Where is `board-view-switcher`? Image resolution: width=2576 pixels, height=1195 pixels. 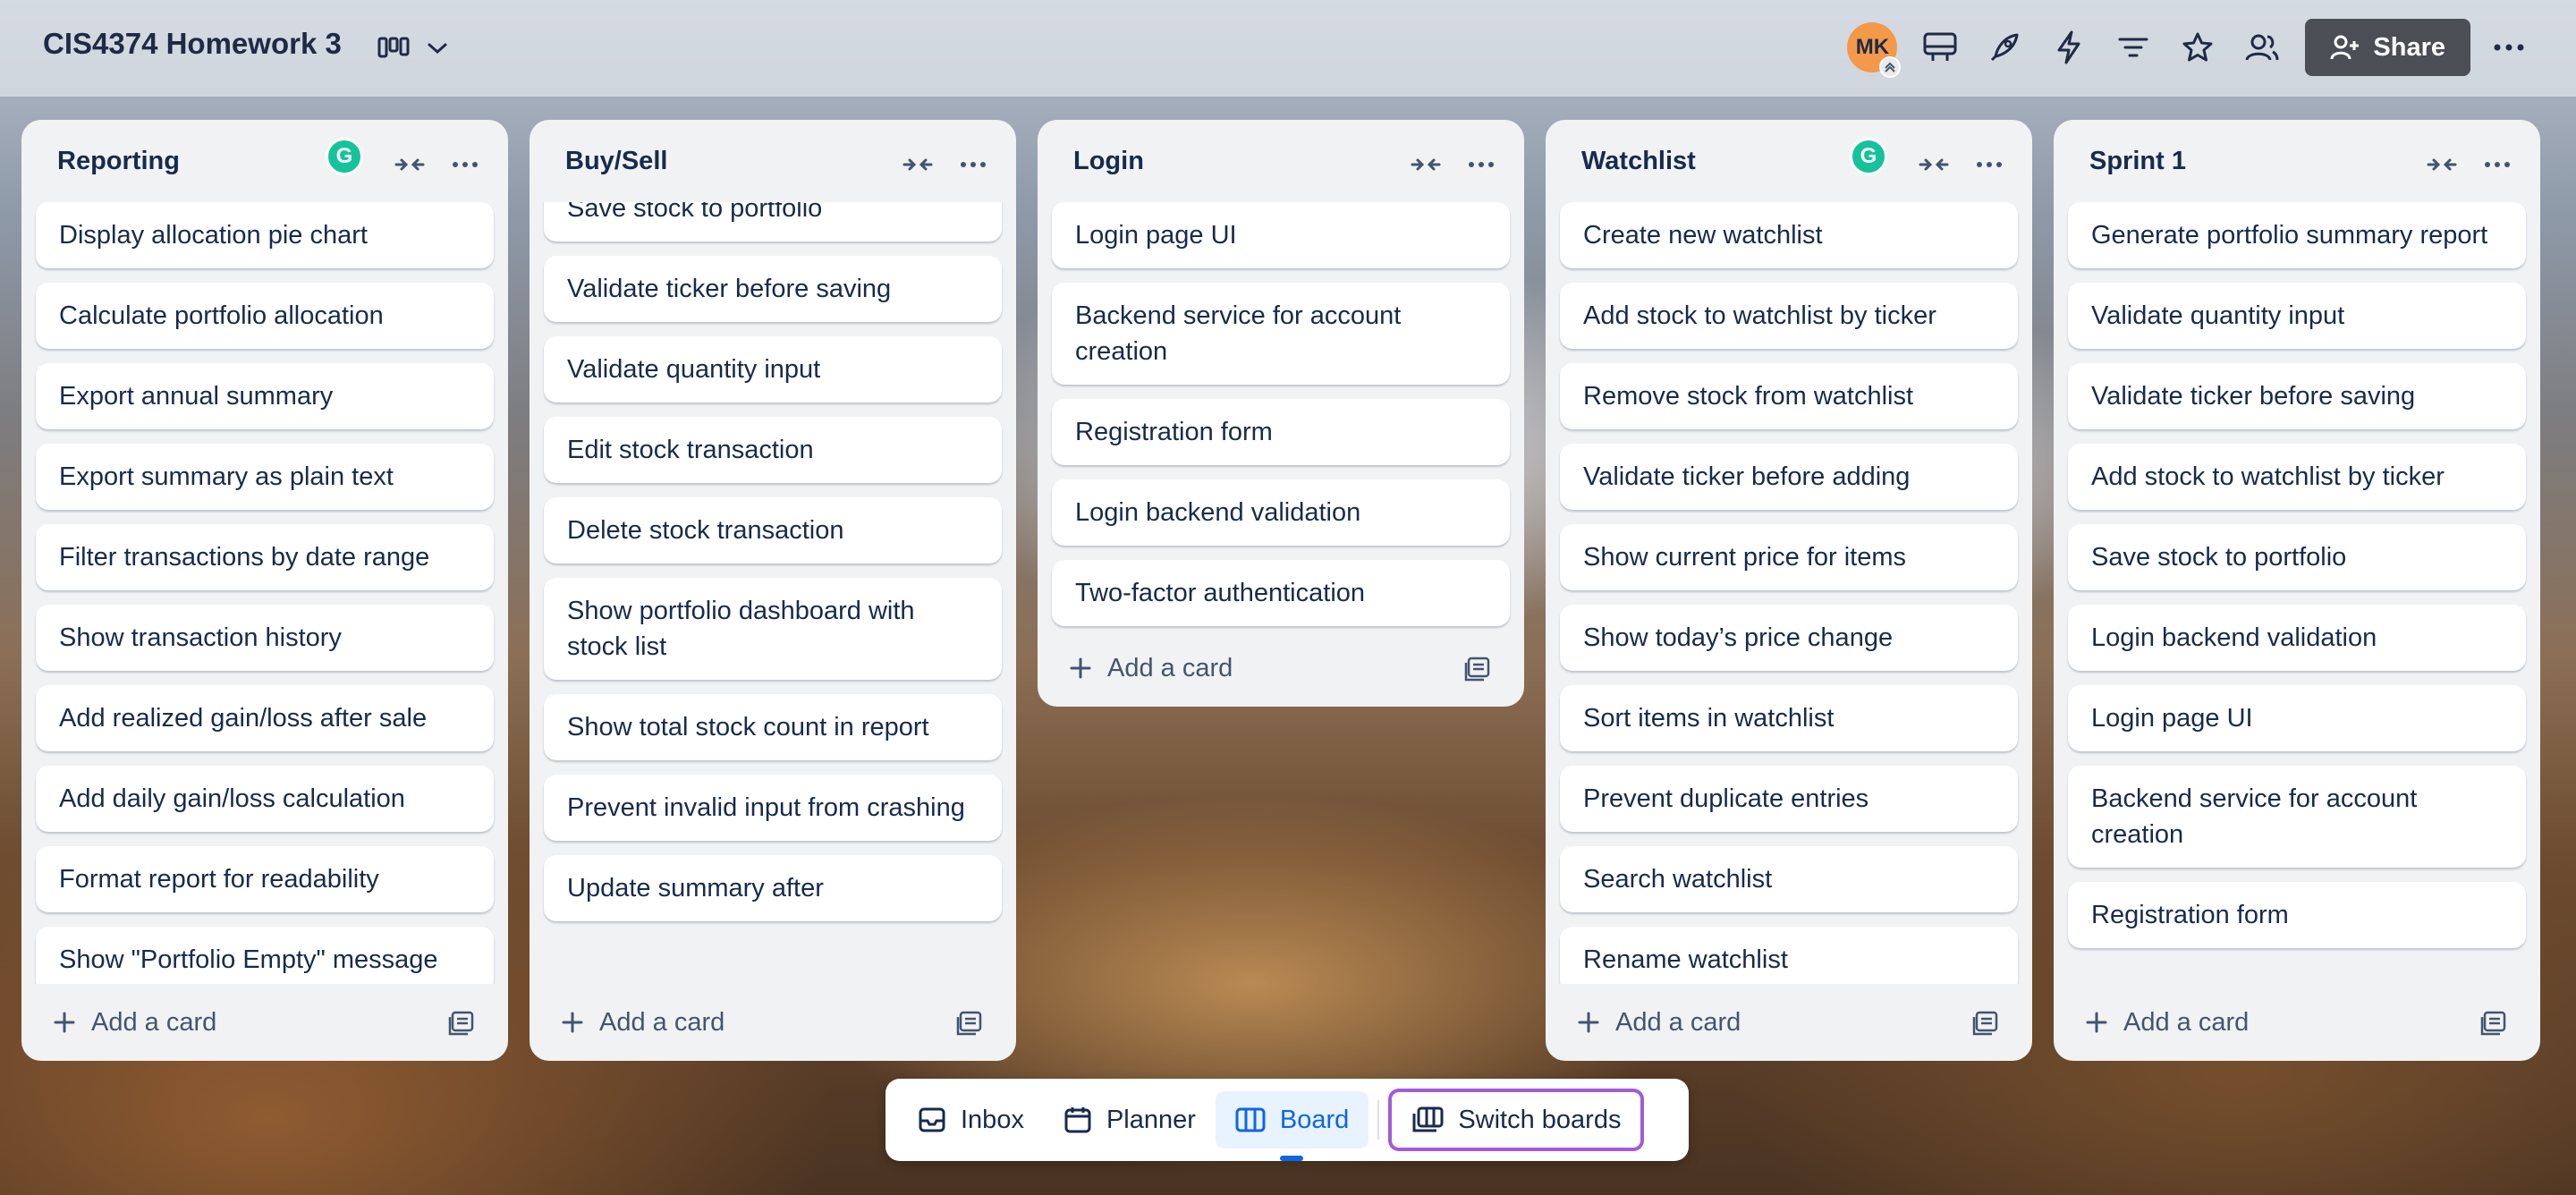
board-view-switcher is located at coordinates (413, 48).